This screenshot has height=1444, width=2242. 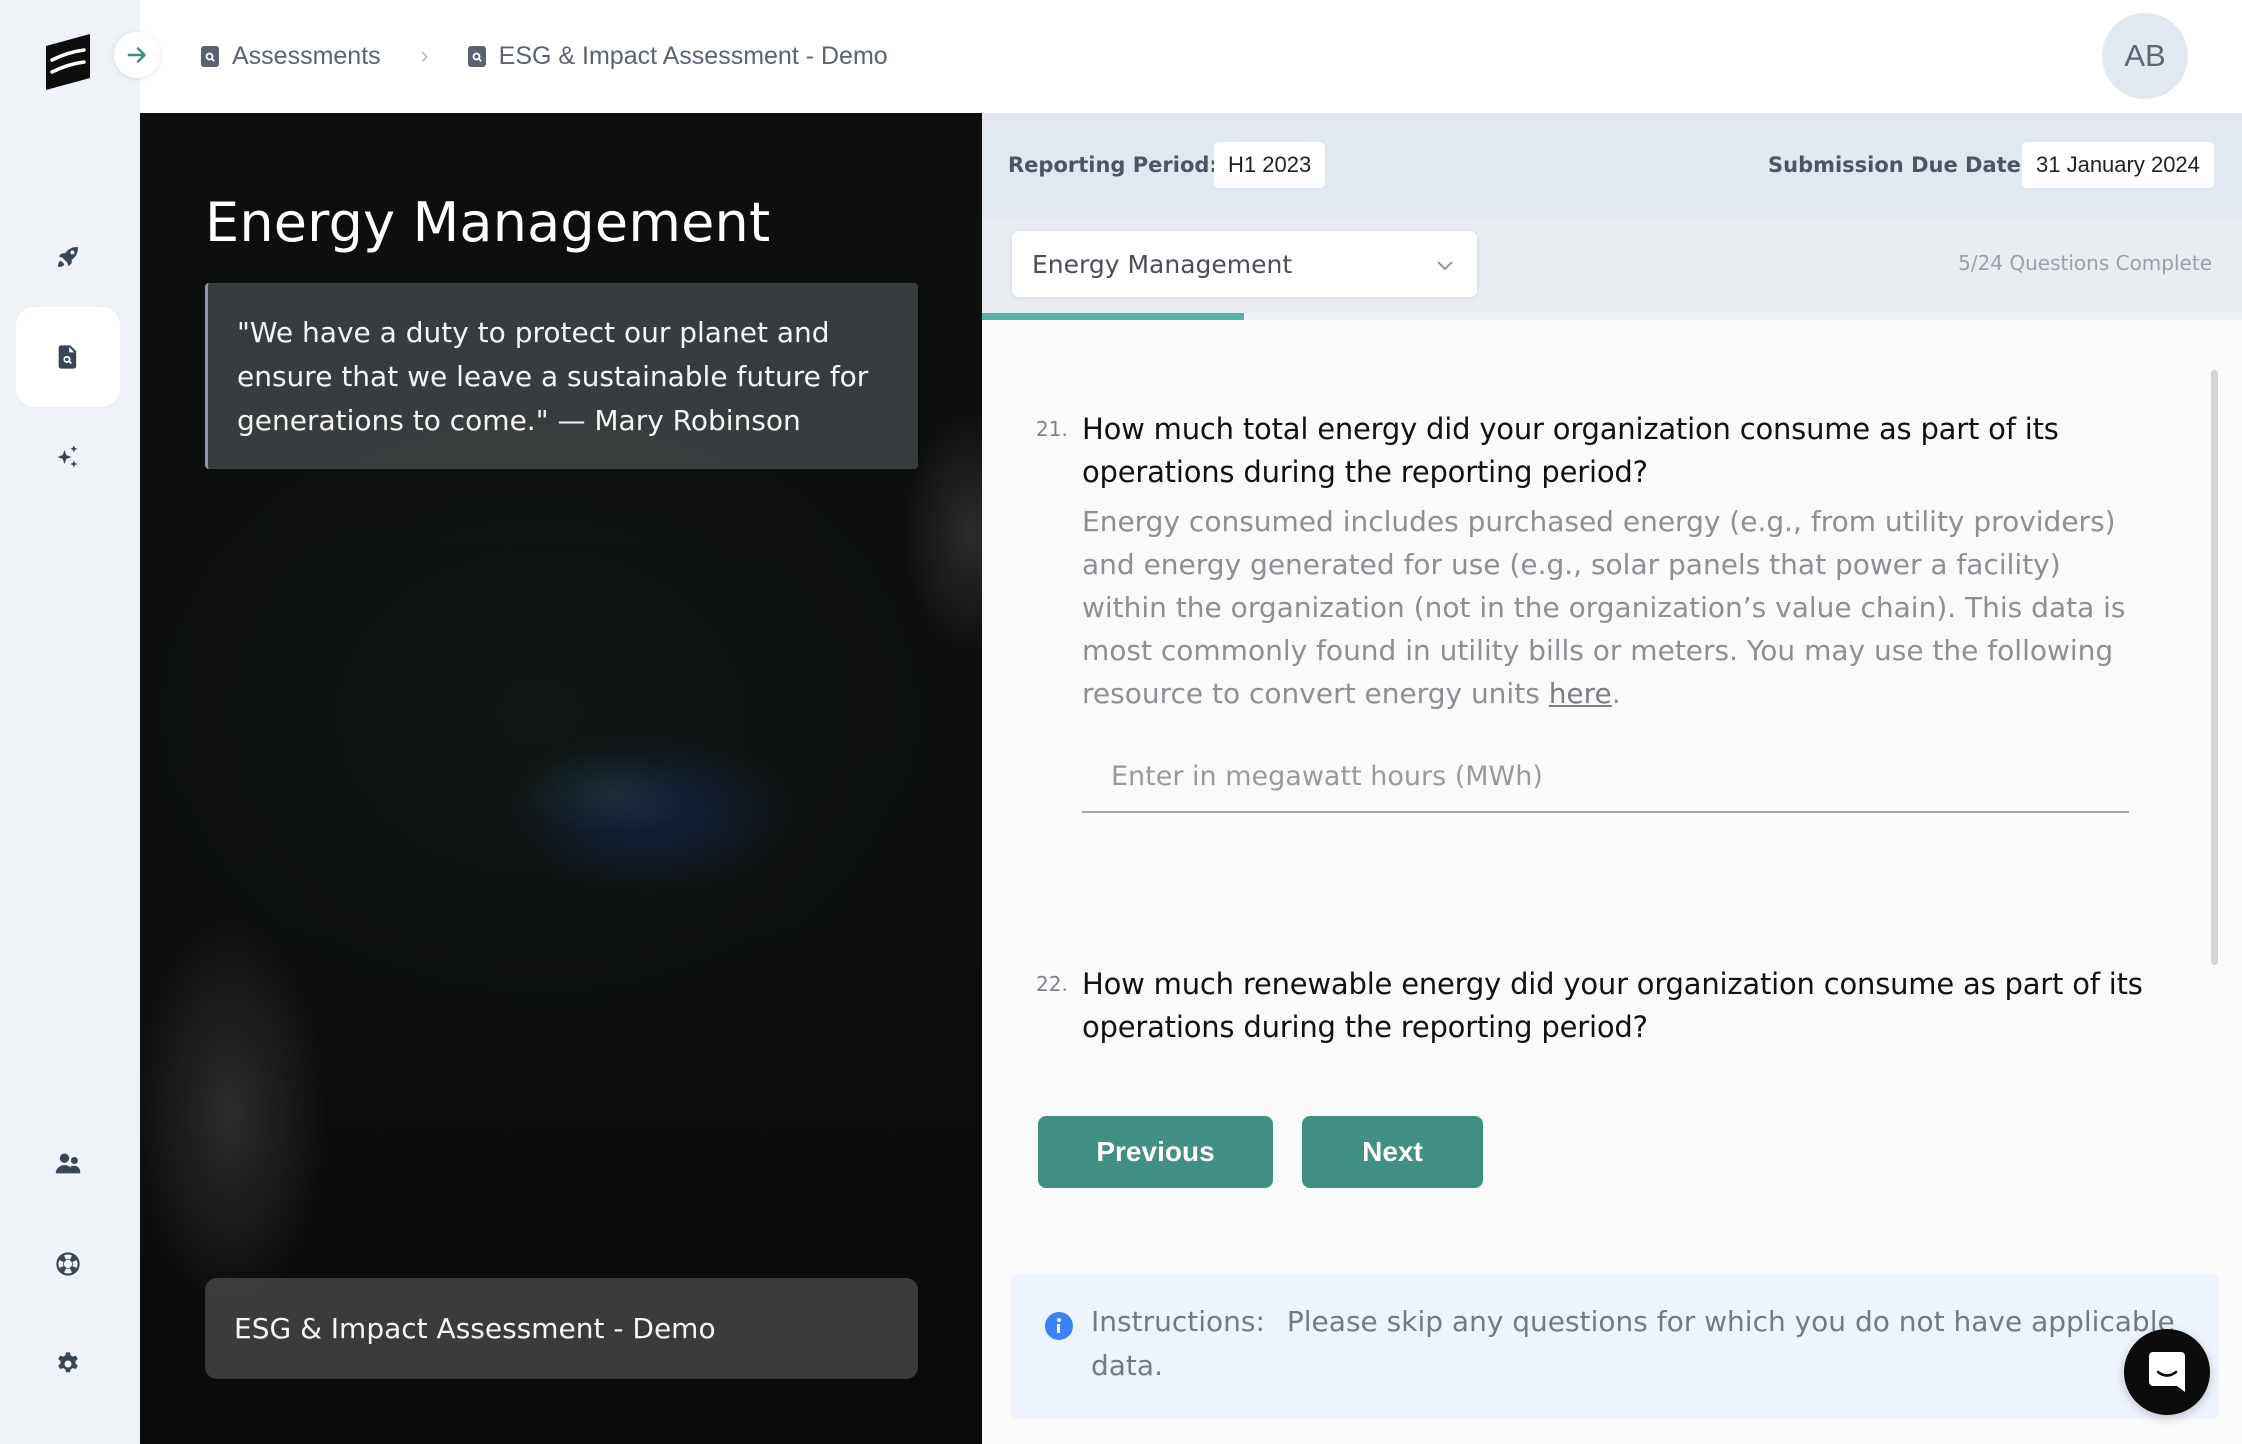 What do you see at coordinates (70, 722) in the screenshot?
I see `sidebar` at bounding box center [70, 722].